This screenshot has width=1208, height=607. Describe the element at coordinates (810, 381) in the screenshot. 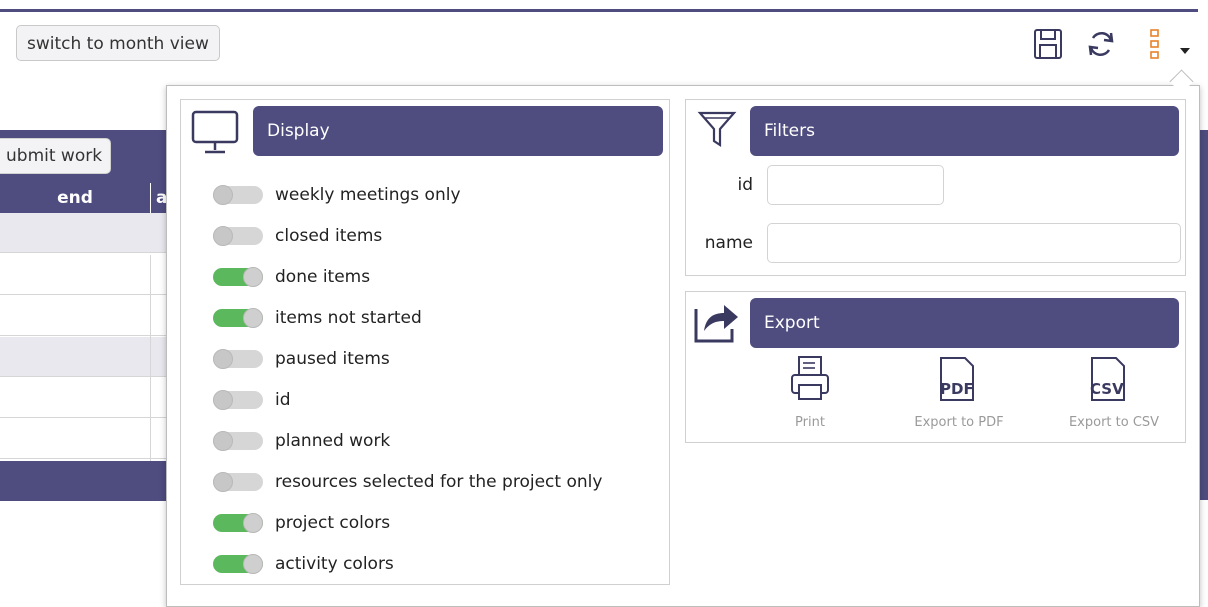

I see `print-icon` at that location.